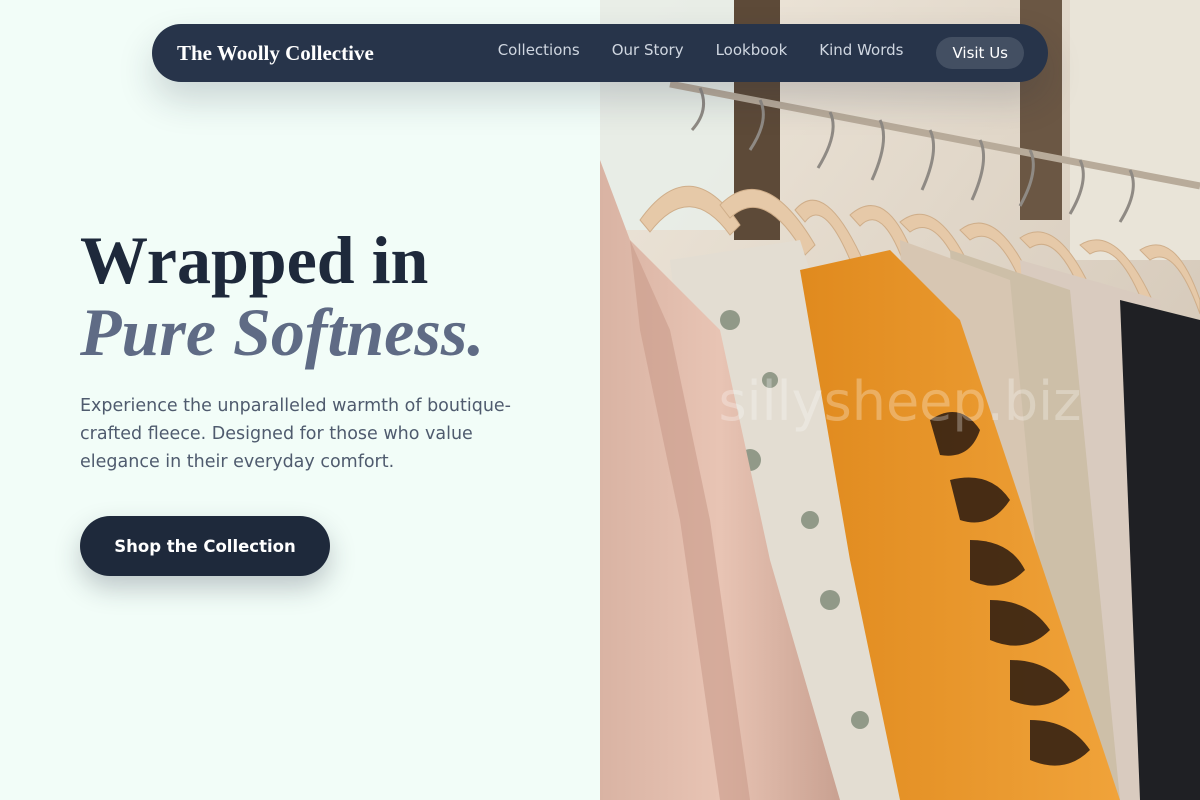  Describe the element at coordinates (861, 50) in the screenshot. I see `nav-link-kind-words: Kind Words` at that location.